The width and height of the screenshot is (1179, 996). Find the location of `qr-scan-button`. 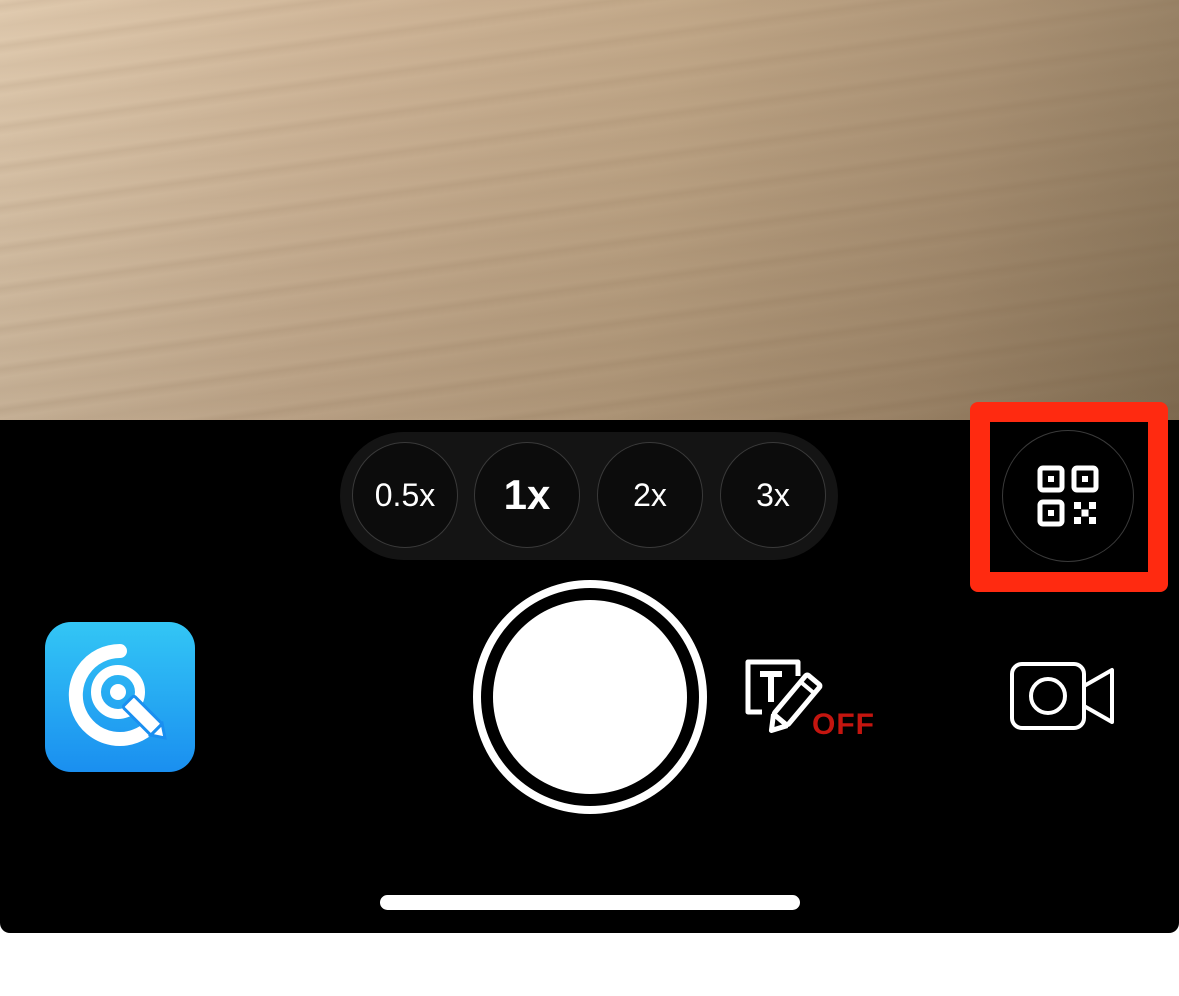

qr-scan-button is located at coordinates (1068, 496).